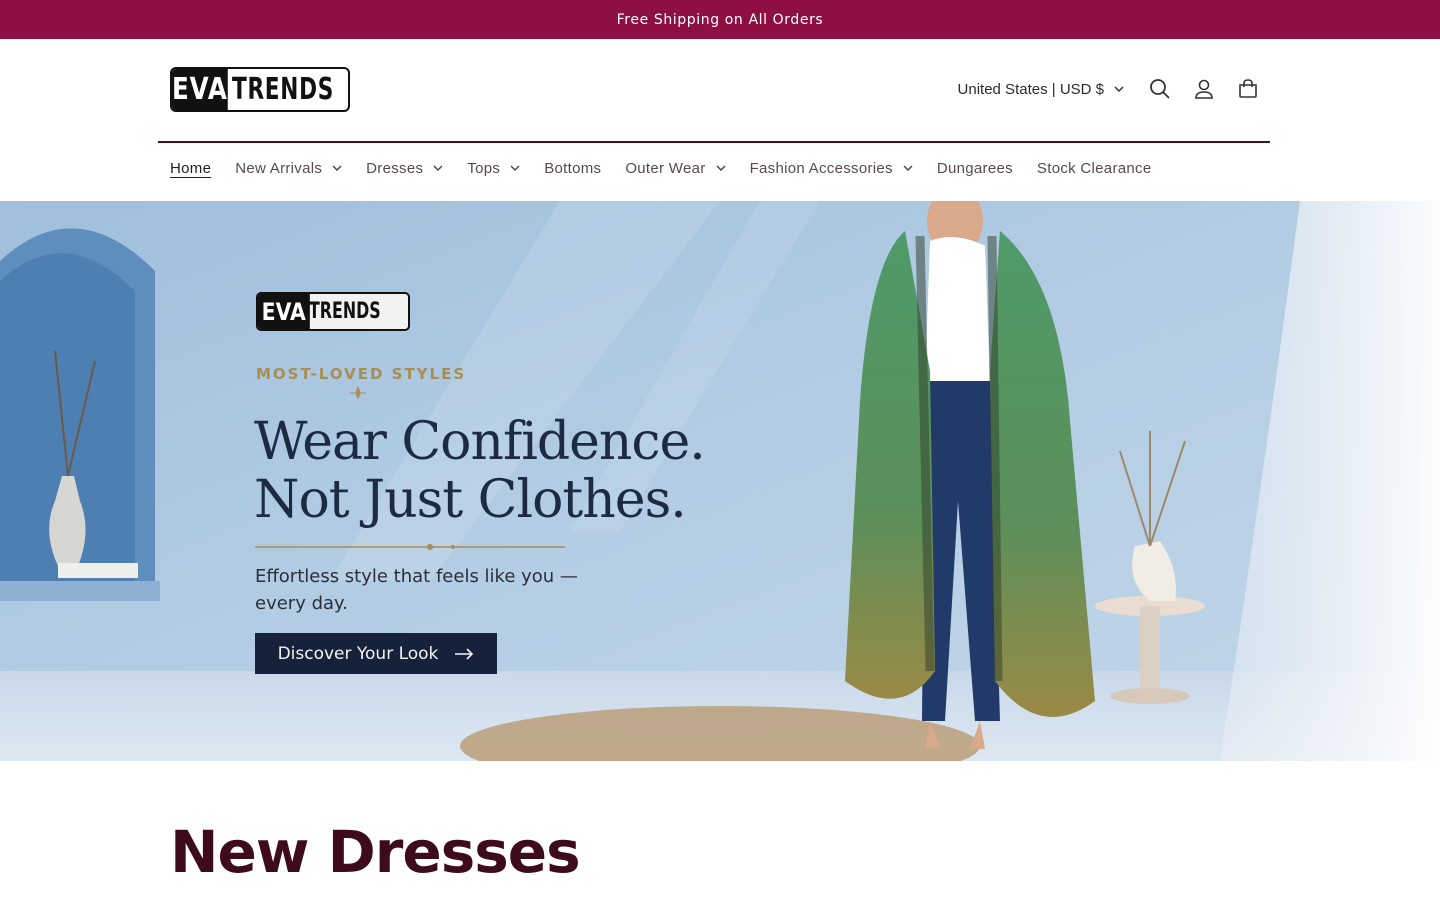 This screenshot has height=900, width=1440. What do you see at coordinates (344, 311) in the screenshot?
I see `hero-logo-trends: TRENDS` at bounding box center [344, 311].